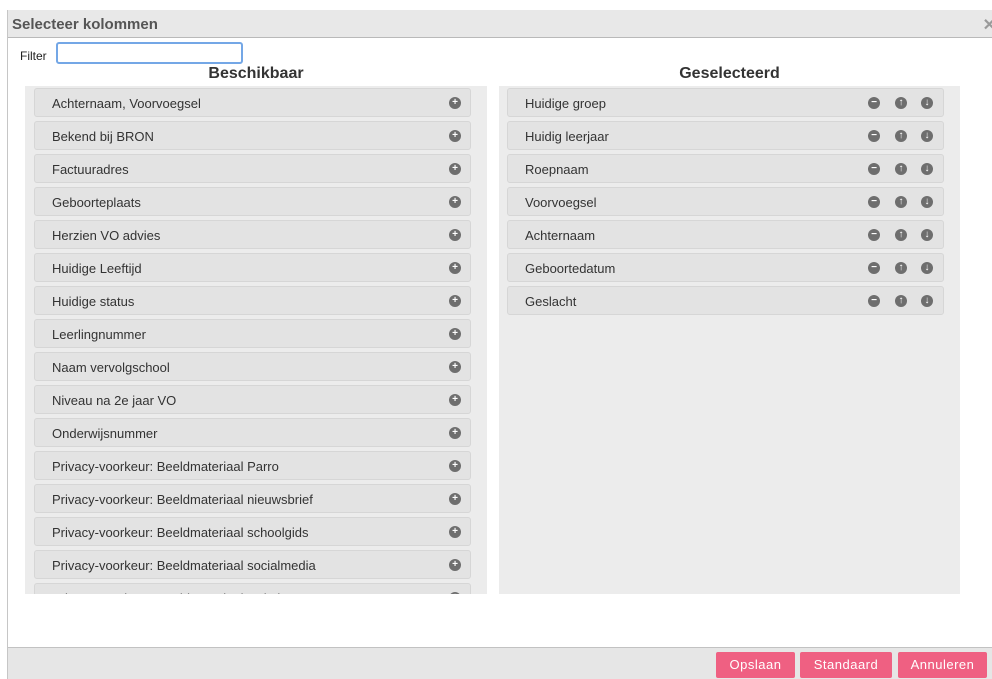 The image size is (992, 679). I want to click on available-item: Privacy-voorkeur: Beeldmateriaal Parro +, so click(252, 465).